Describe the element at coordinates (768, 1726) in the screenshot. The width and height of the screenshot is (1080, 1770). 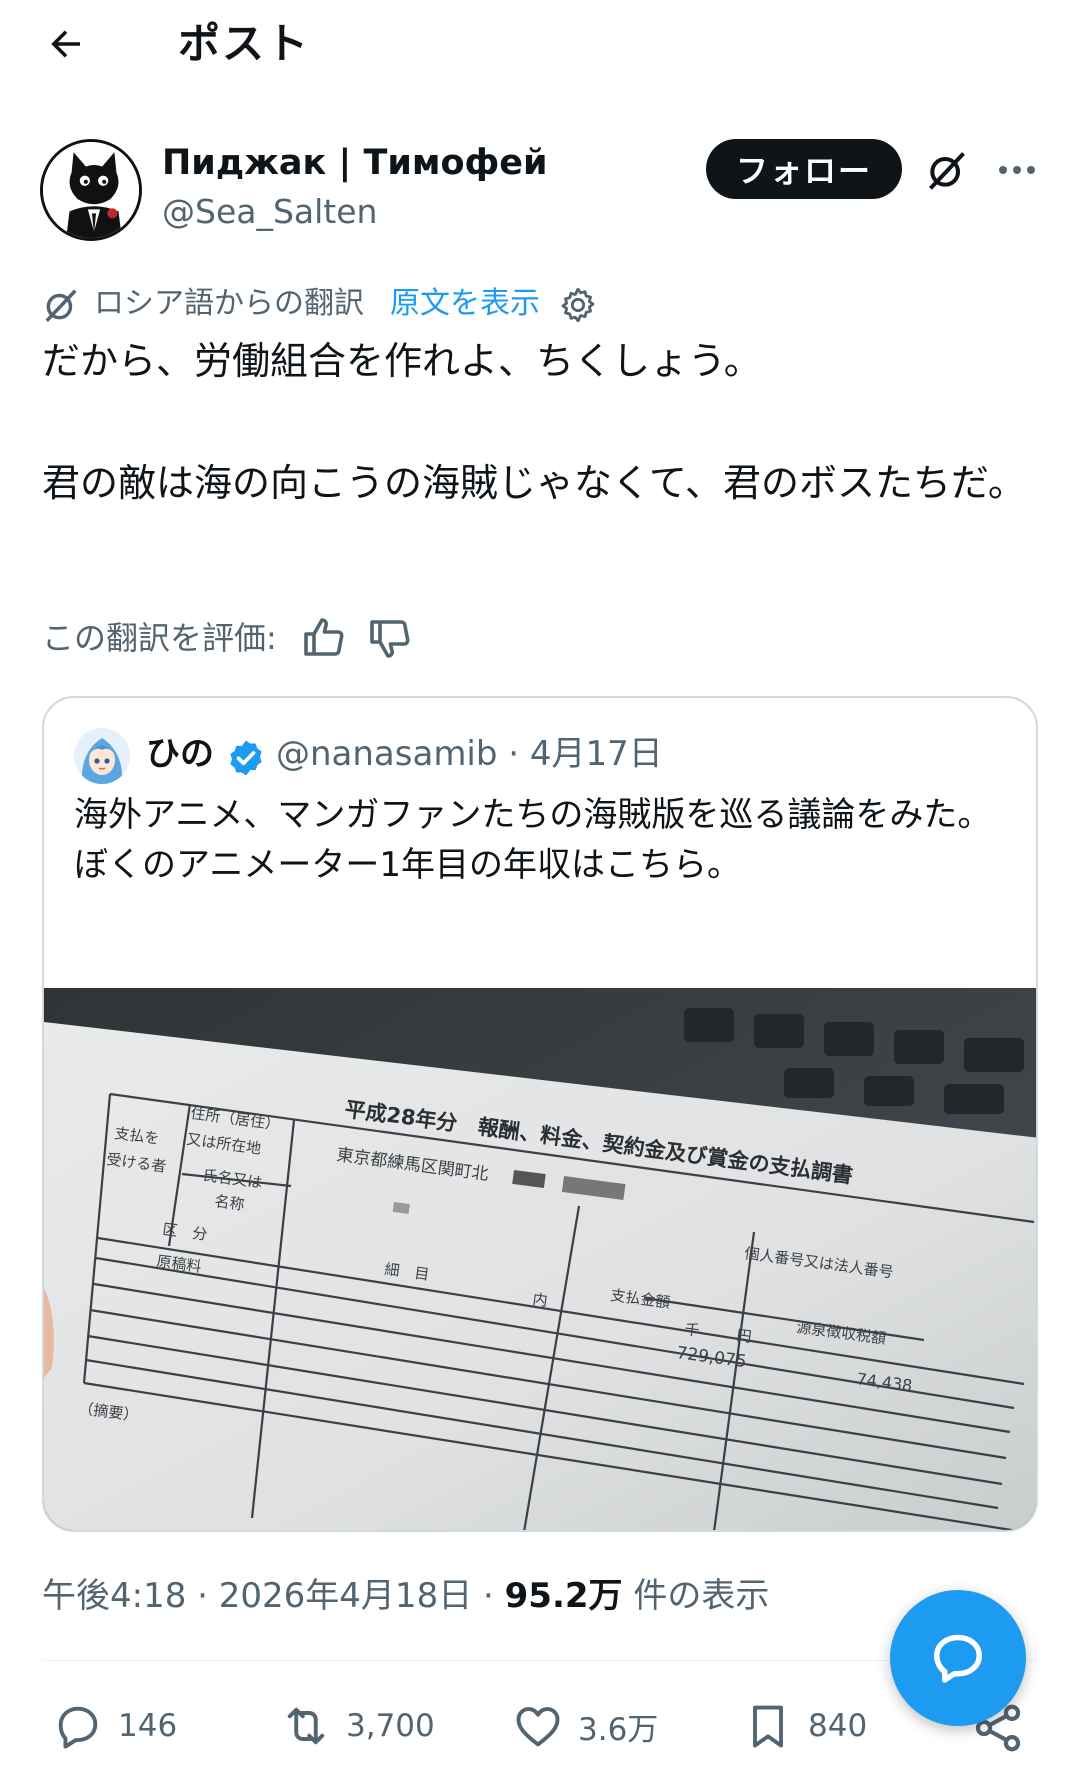
I see `bookmark-icon` at that location.